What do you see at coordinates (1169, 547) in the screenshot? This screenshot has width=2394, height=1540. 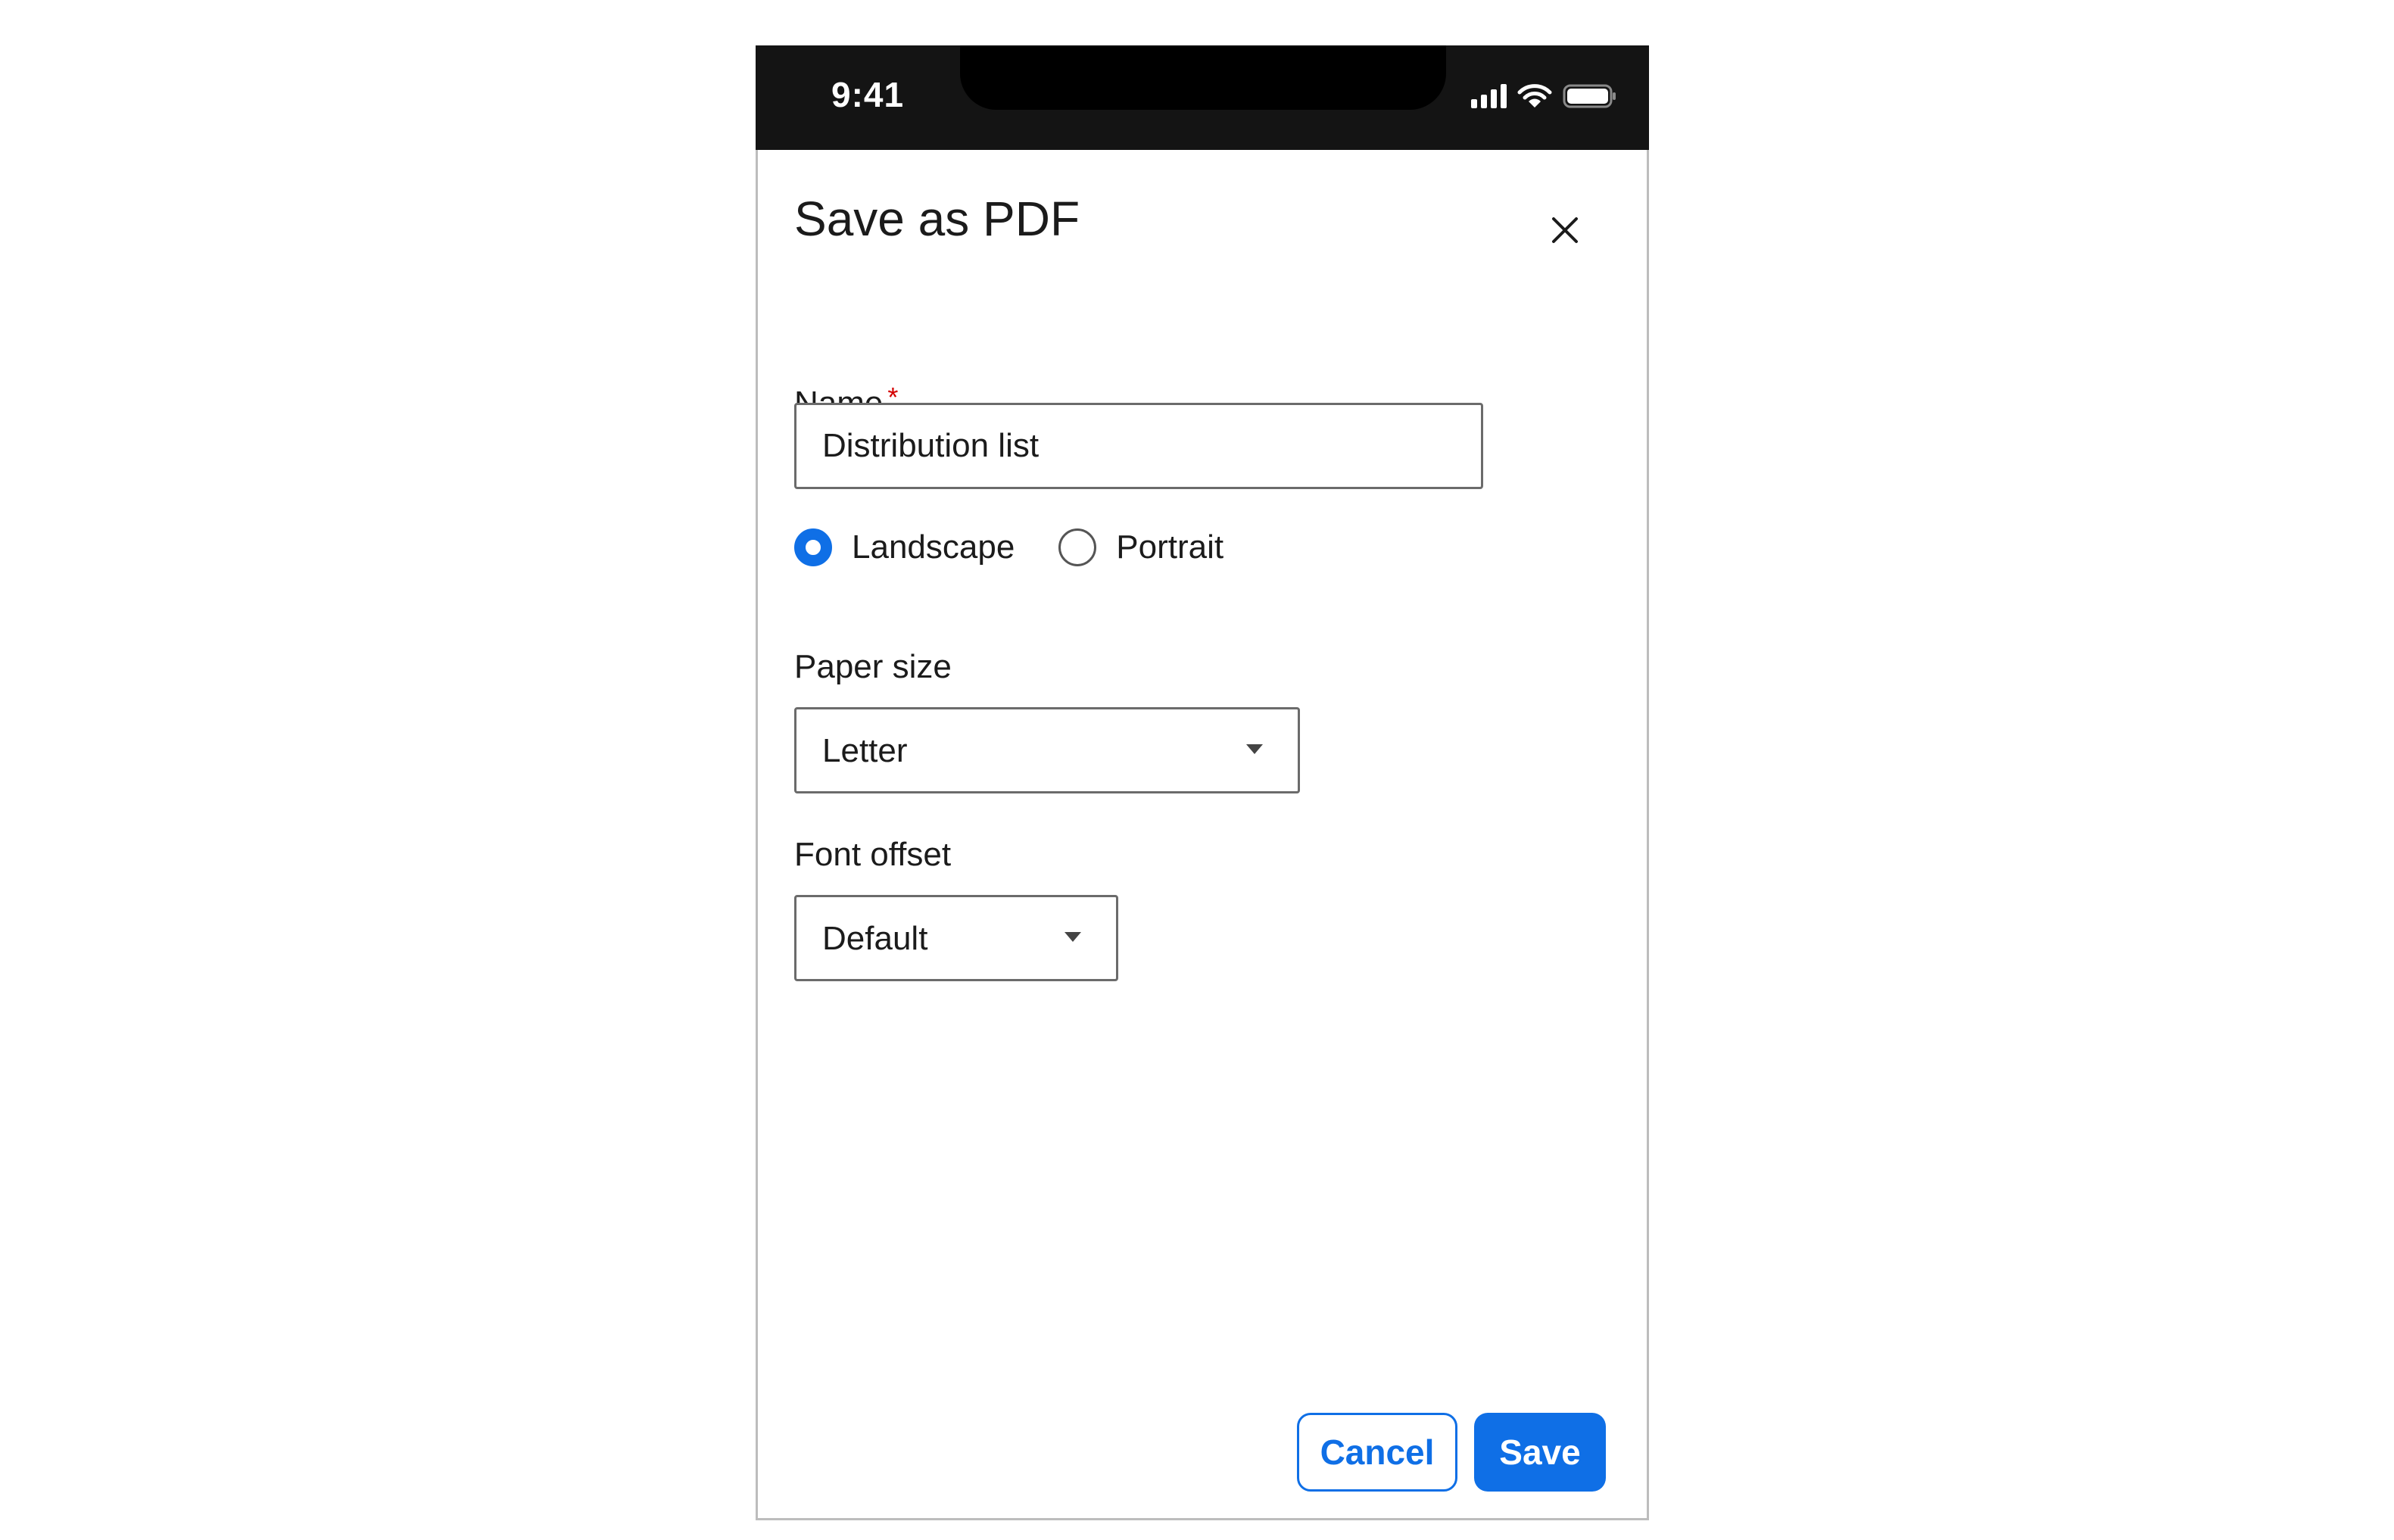 I see `radio-portrait-label: Portrait` at bounding box center [1169, 547].